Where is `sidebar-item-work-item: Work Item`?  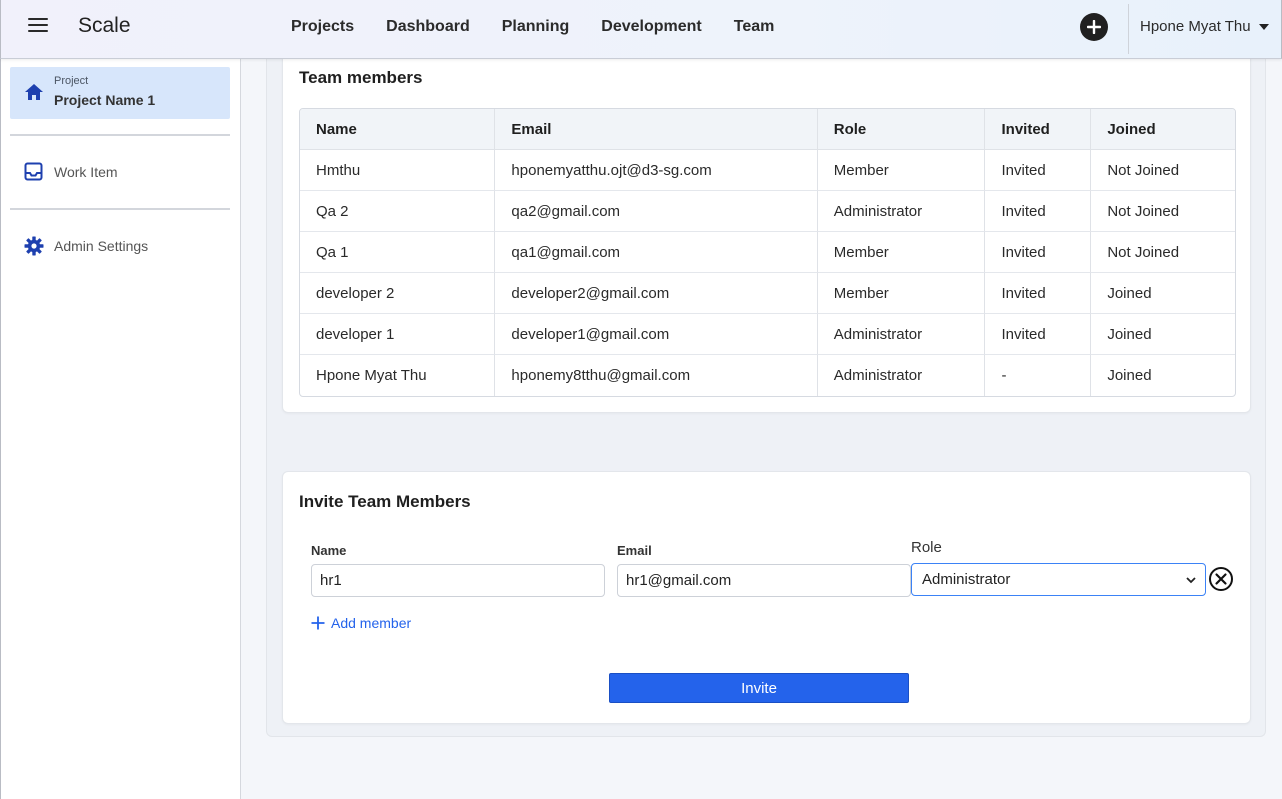 sidebar-item-work-item: Work Item is located at coordinates (120, 172).